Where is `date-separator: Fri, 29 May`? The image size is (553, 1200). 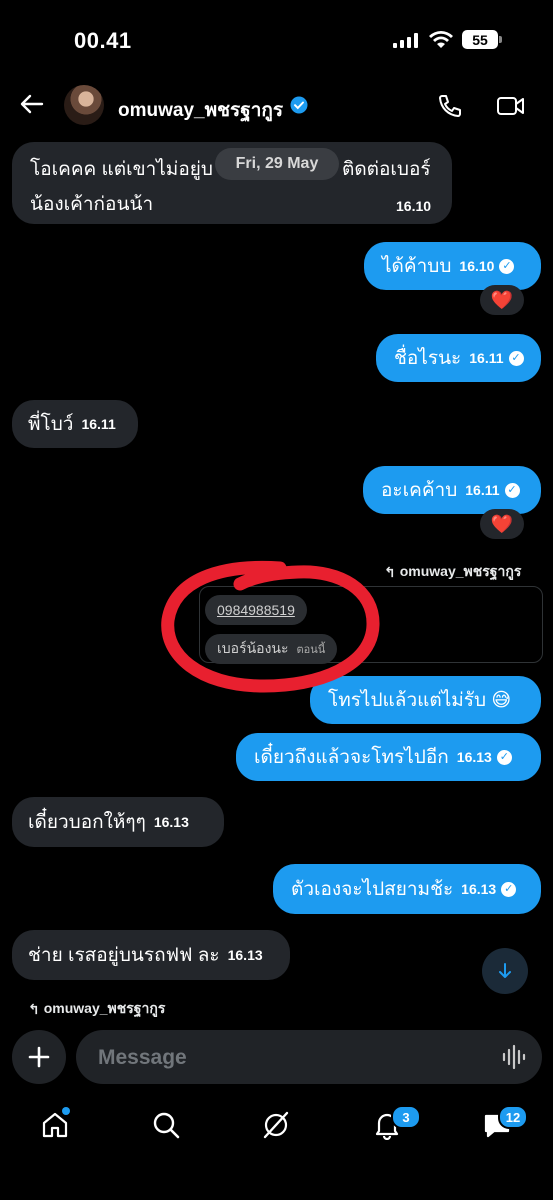 date-separator: Fri, 29 May is located at coordinates (277, 164).